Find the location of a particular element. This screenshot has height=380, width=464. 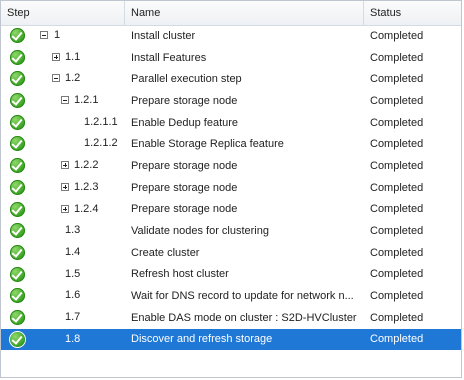

step-number: 1 is located at coordinates (57, 35).